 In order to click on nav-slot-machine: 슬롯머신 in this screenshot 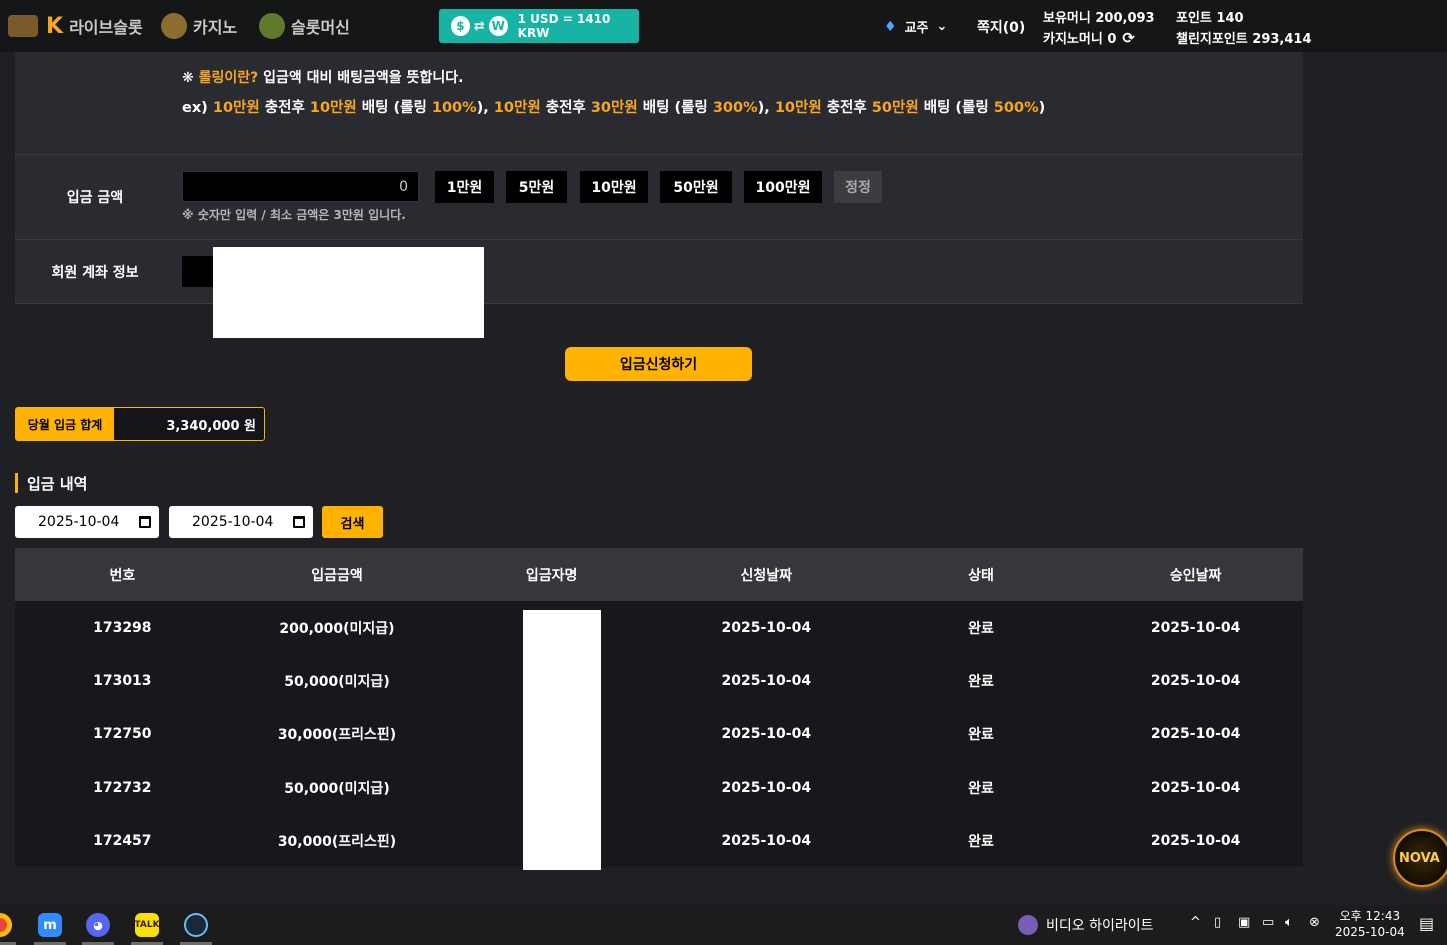, I will do `click(304, 26)`.